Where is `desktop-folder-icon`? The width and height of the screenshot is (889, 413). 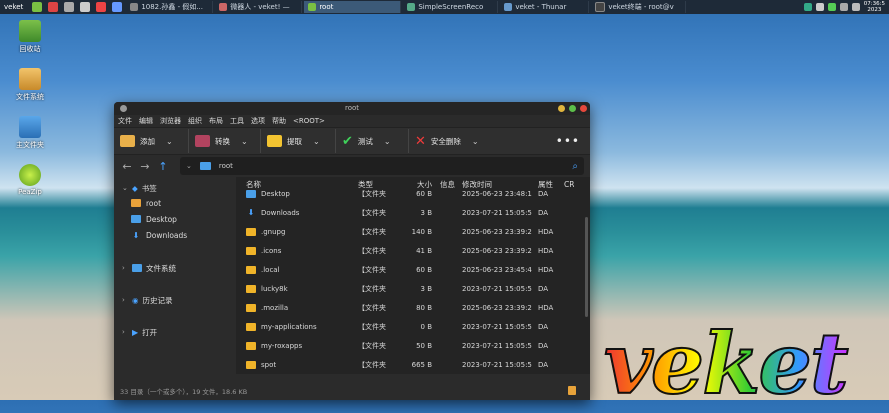 desktop-folder-icon is located at coordinates (251, 193).